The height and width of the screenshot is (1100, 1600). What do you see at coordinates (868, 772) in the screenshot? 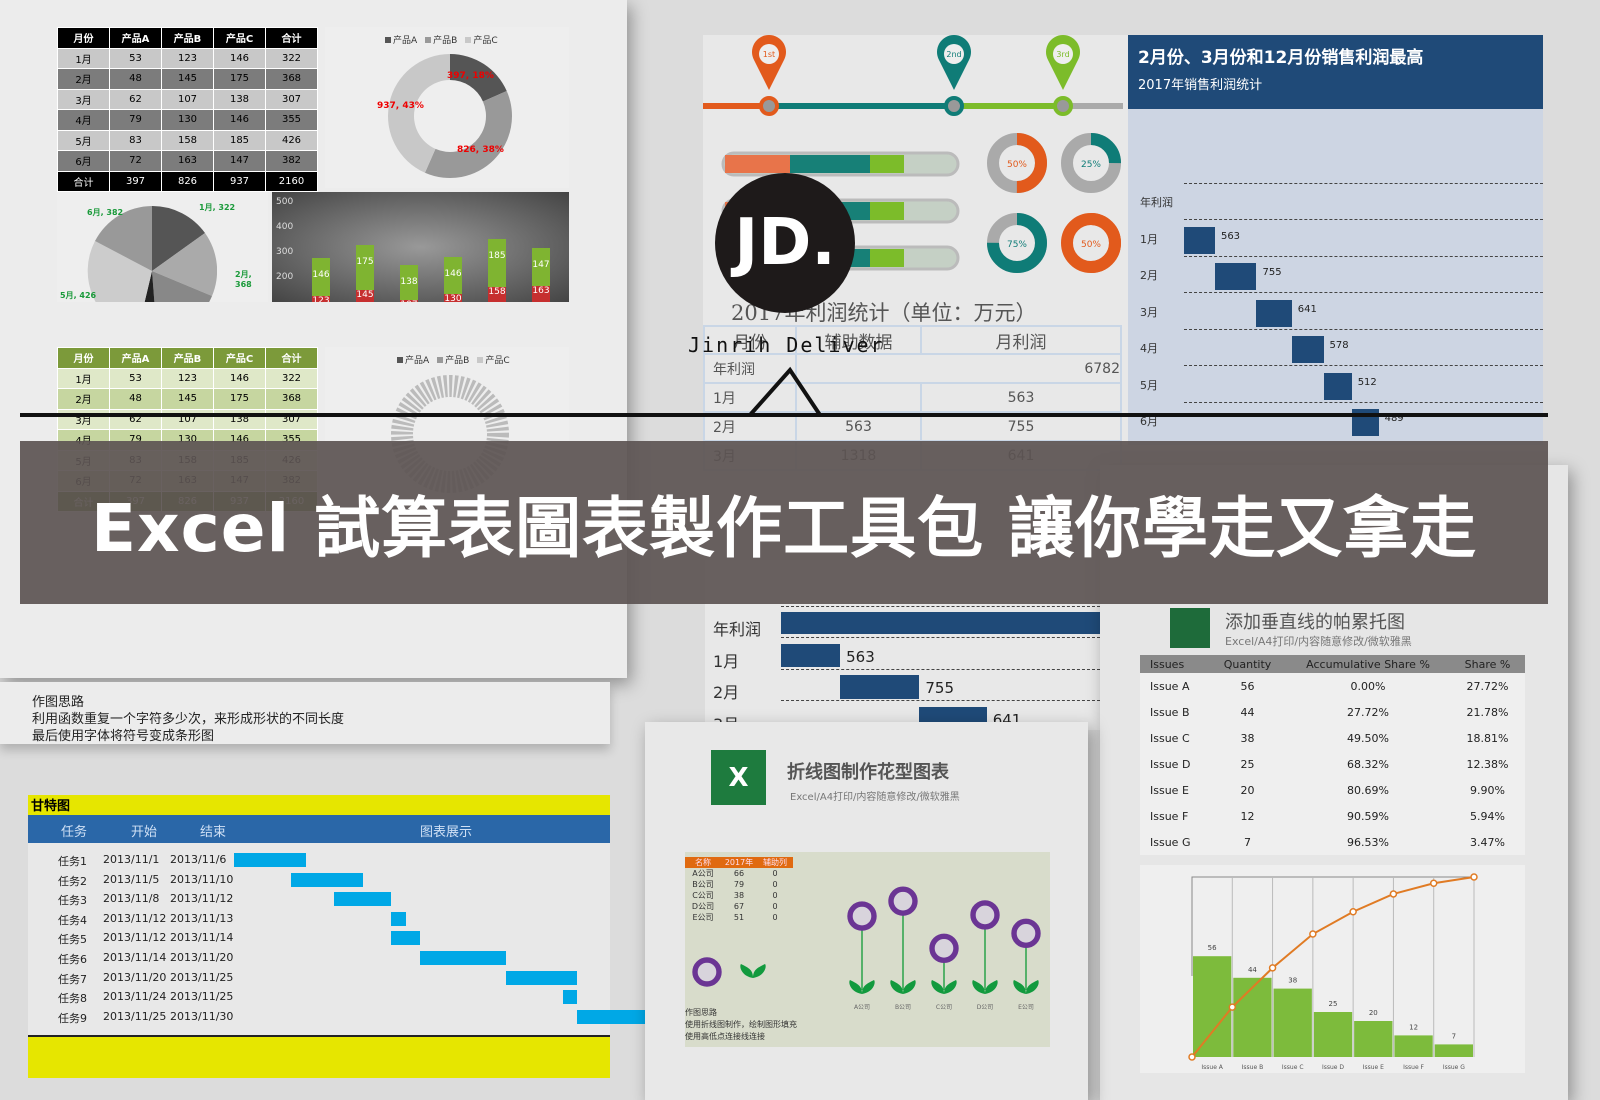
I see `flower-title: 折线图制作花型图表` at bounding box center [868, 772].